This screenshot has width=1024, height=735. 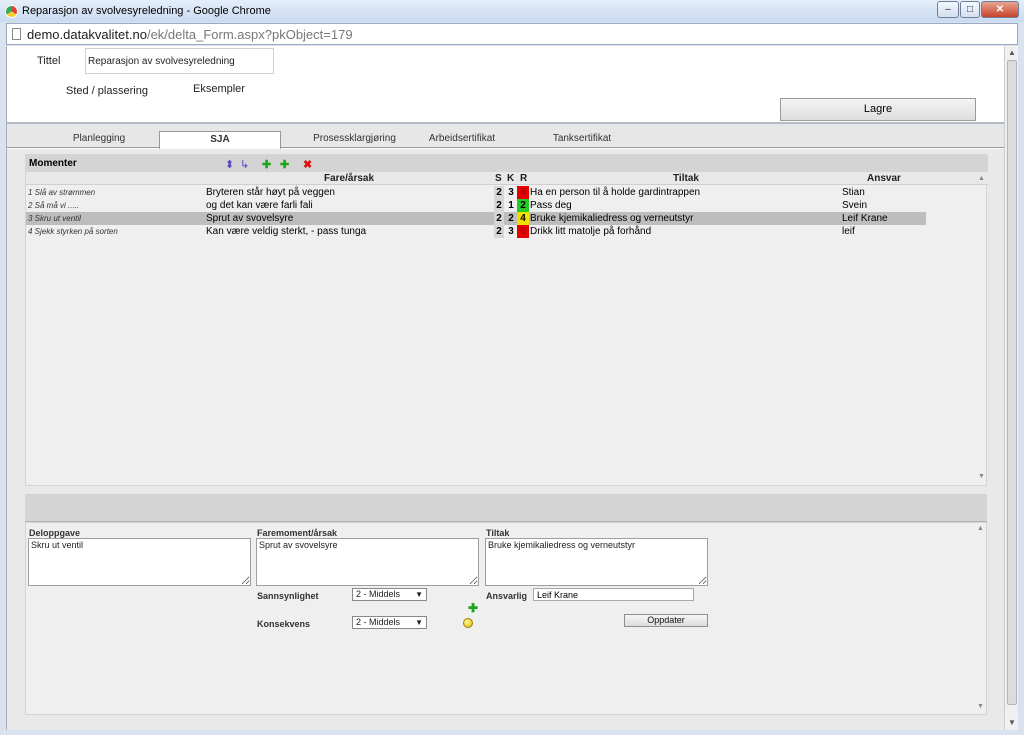 What do you see at coordinates (855, 205) in the screenshot?
I see `cell-ansvar: Svein` at bounding box center [855, 205].